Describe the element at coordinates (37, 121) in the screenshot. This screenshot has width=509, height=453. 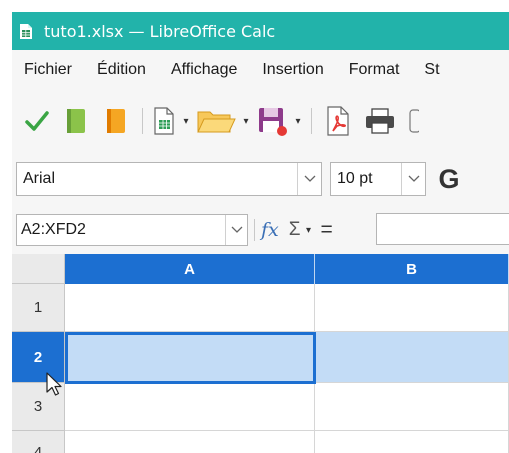
I see `apply-check-icon` at that location.